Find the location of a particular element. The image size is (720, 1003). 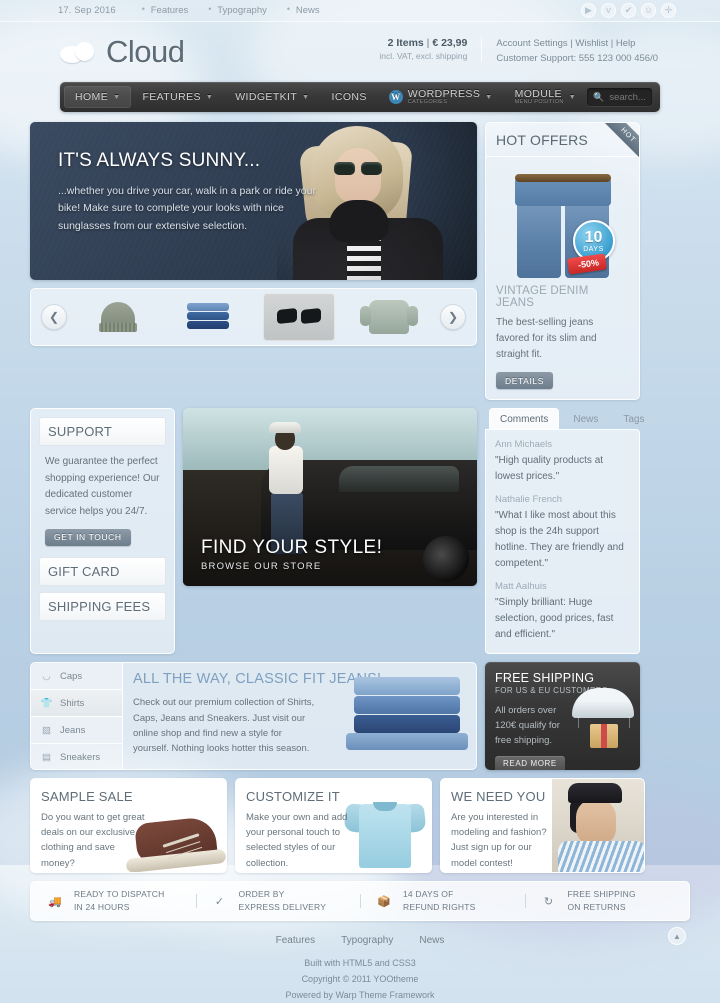

promo-nav-caps: ◡ Caps is located at coordinates (76, 676).